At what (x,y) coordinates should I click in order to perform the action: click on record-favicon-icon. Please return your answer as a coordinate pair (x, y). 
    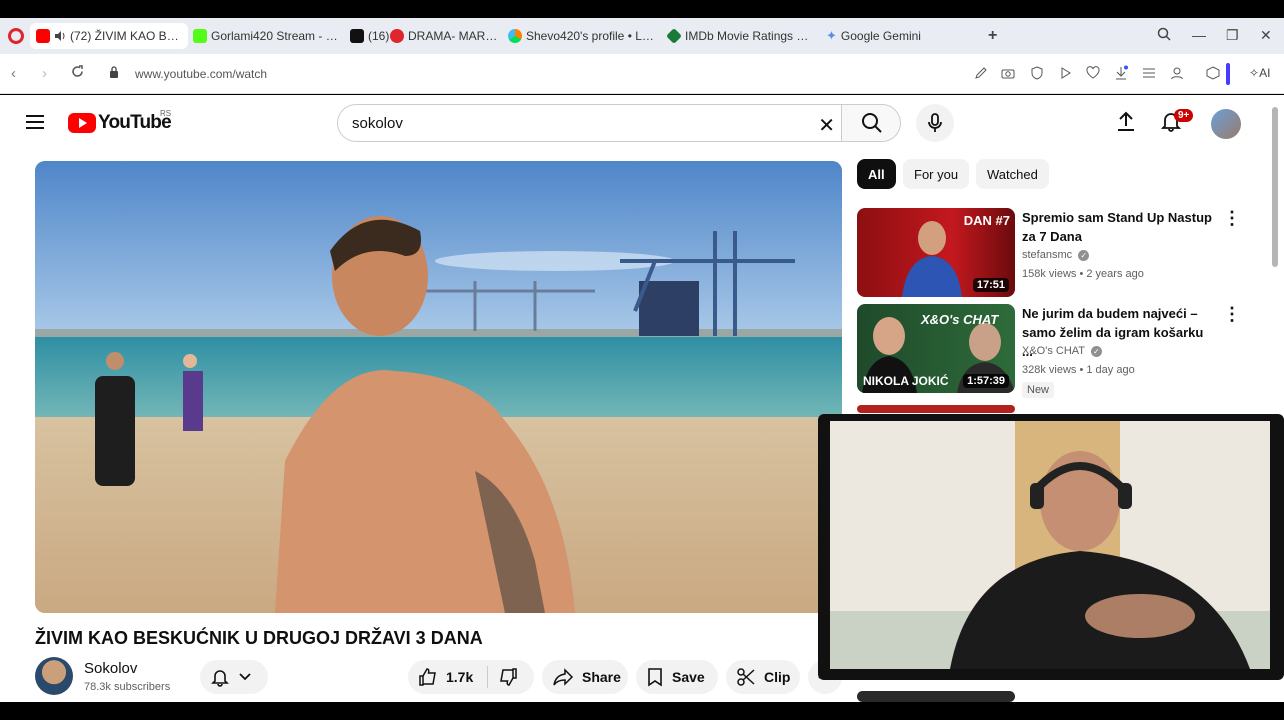
    Looking at the image, I should click on (397, 36).